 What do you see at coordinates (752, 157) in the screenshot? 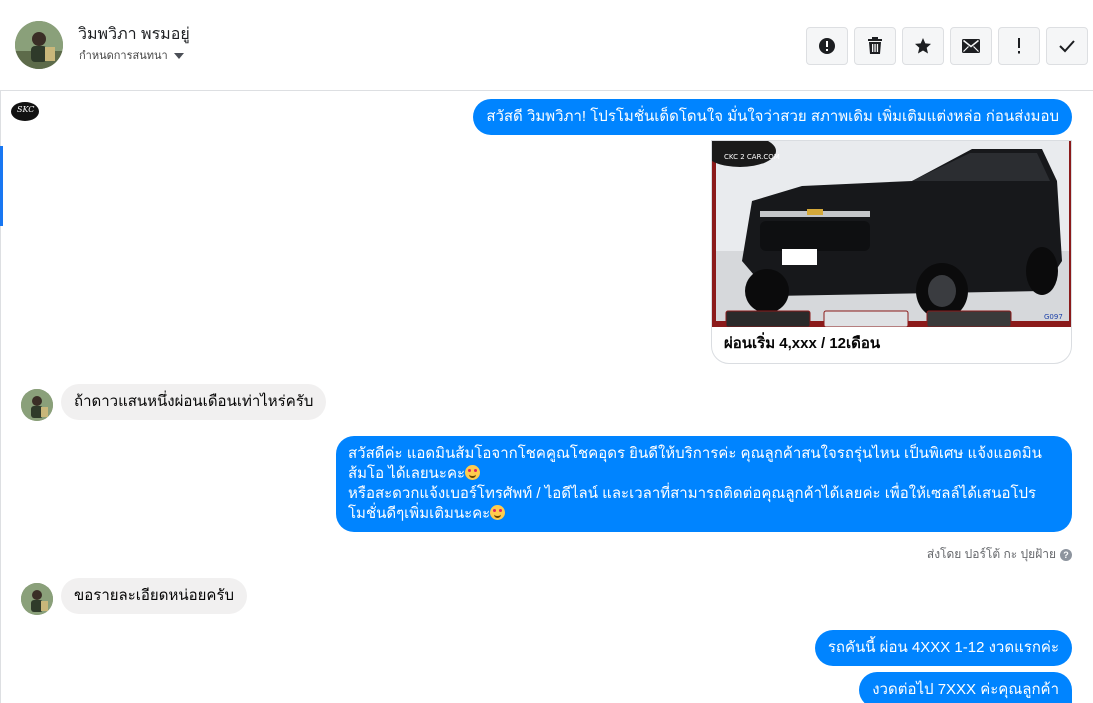
I see `card-watermark: CKC 2 CAR.COM` at bounding box center [752, 157].